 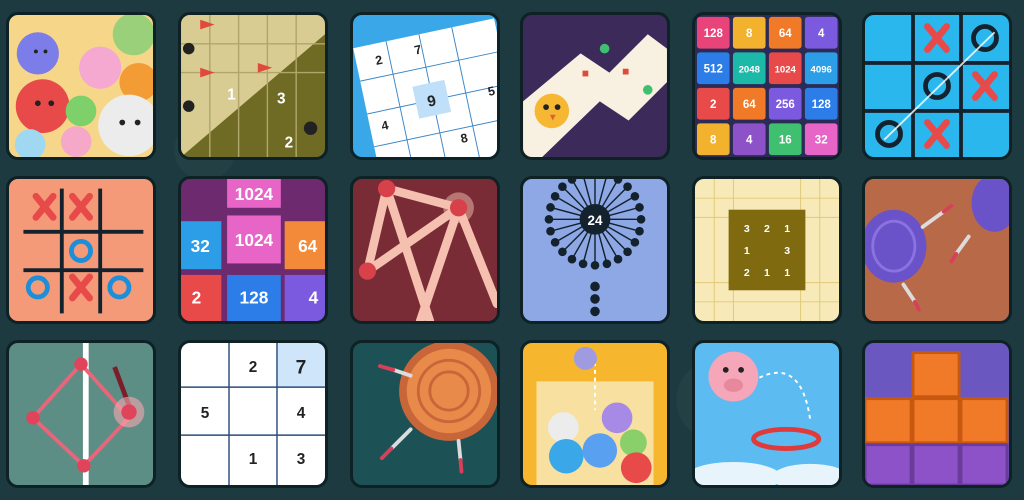 What do you see at coordinates (81, 414) in the screenshot?
I see `game-tile-slice-line` at bounding box center [81, 414].